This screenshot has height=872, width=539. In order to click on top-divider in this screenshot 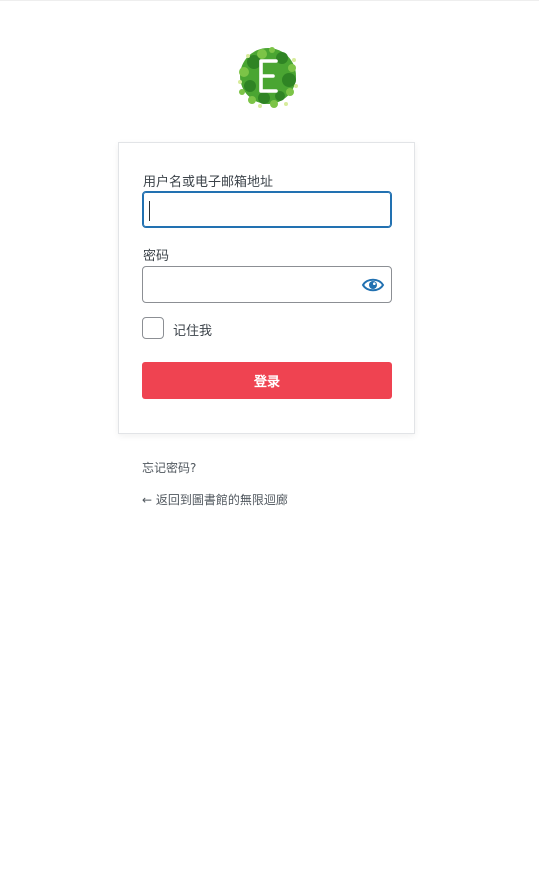, I will do `click(269, 0)`.